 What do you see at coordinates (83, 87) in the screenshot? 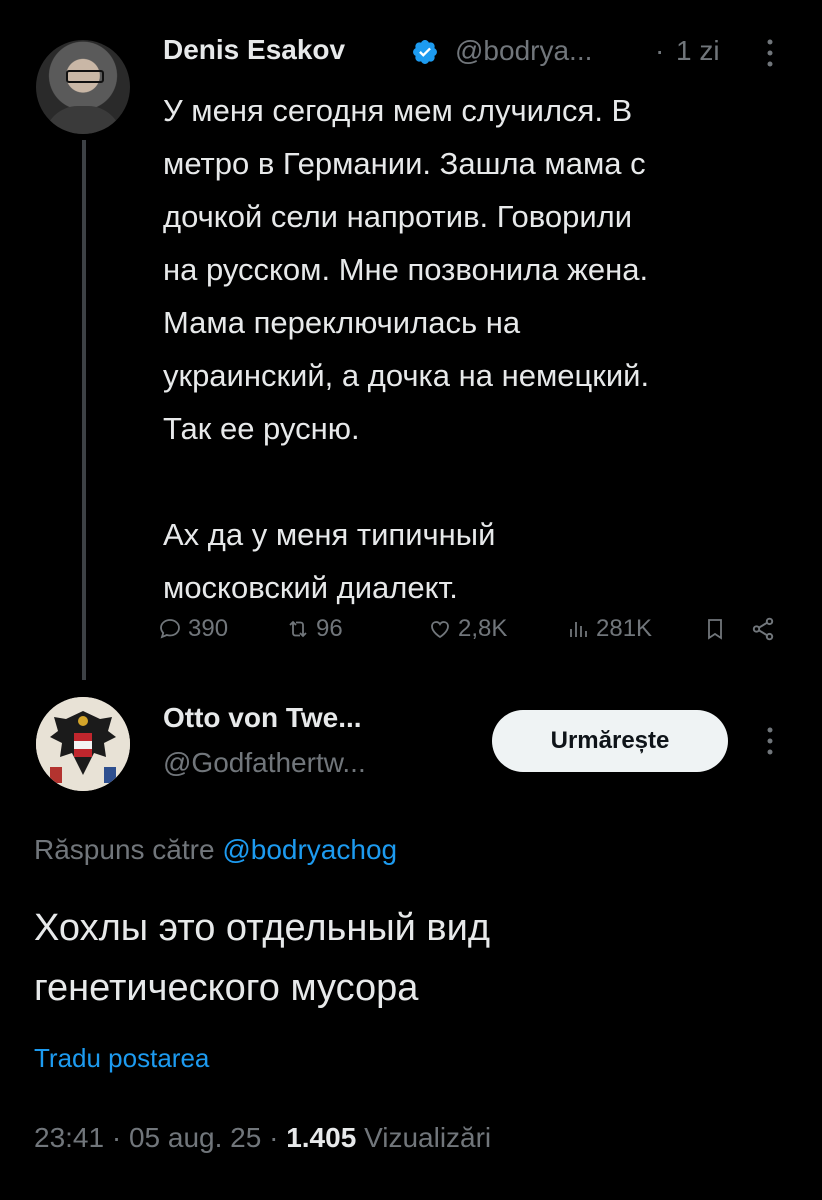
I see `parent-avatar` at bounding box center [83, 87].